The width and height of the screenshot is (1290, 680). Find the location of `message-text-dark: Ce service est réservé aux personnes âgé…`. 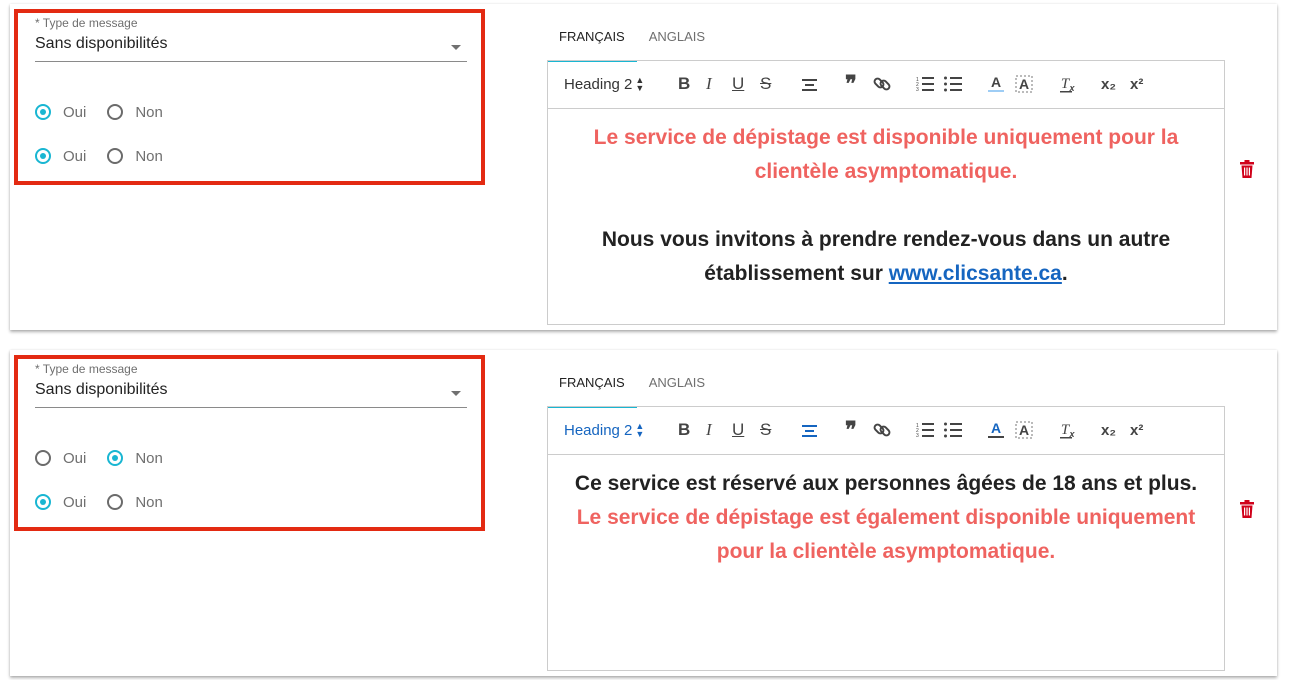

message-text-dark: Ce service est réservé aux personnes âgé… is located at coordinates (886, 483).